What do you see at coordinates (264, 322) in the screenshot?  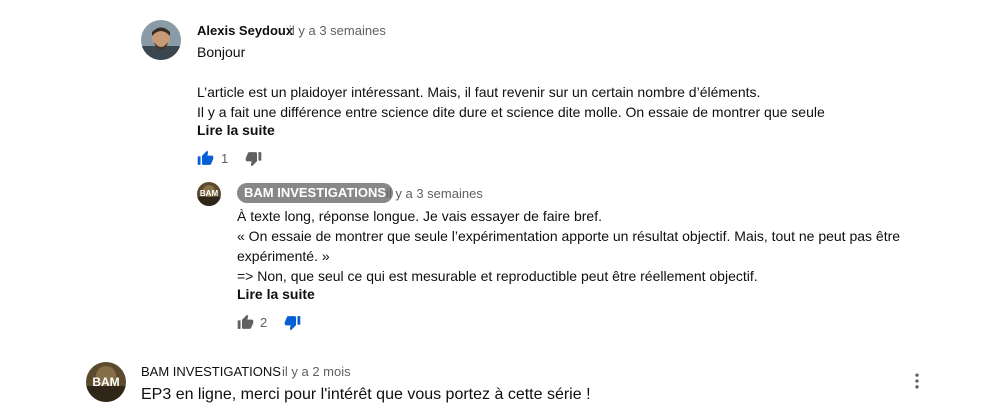 I see `like-count: 2` at bounding box center [264, 322].